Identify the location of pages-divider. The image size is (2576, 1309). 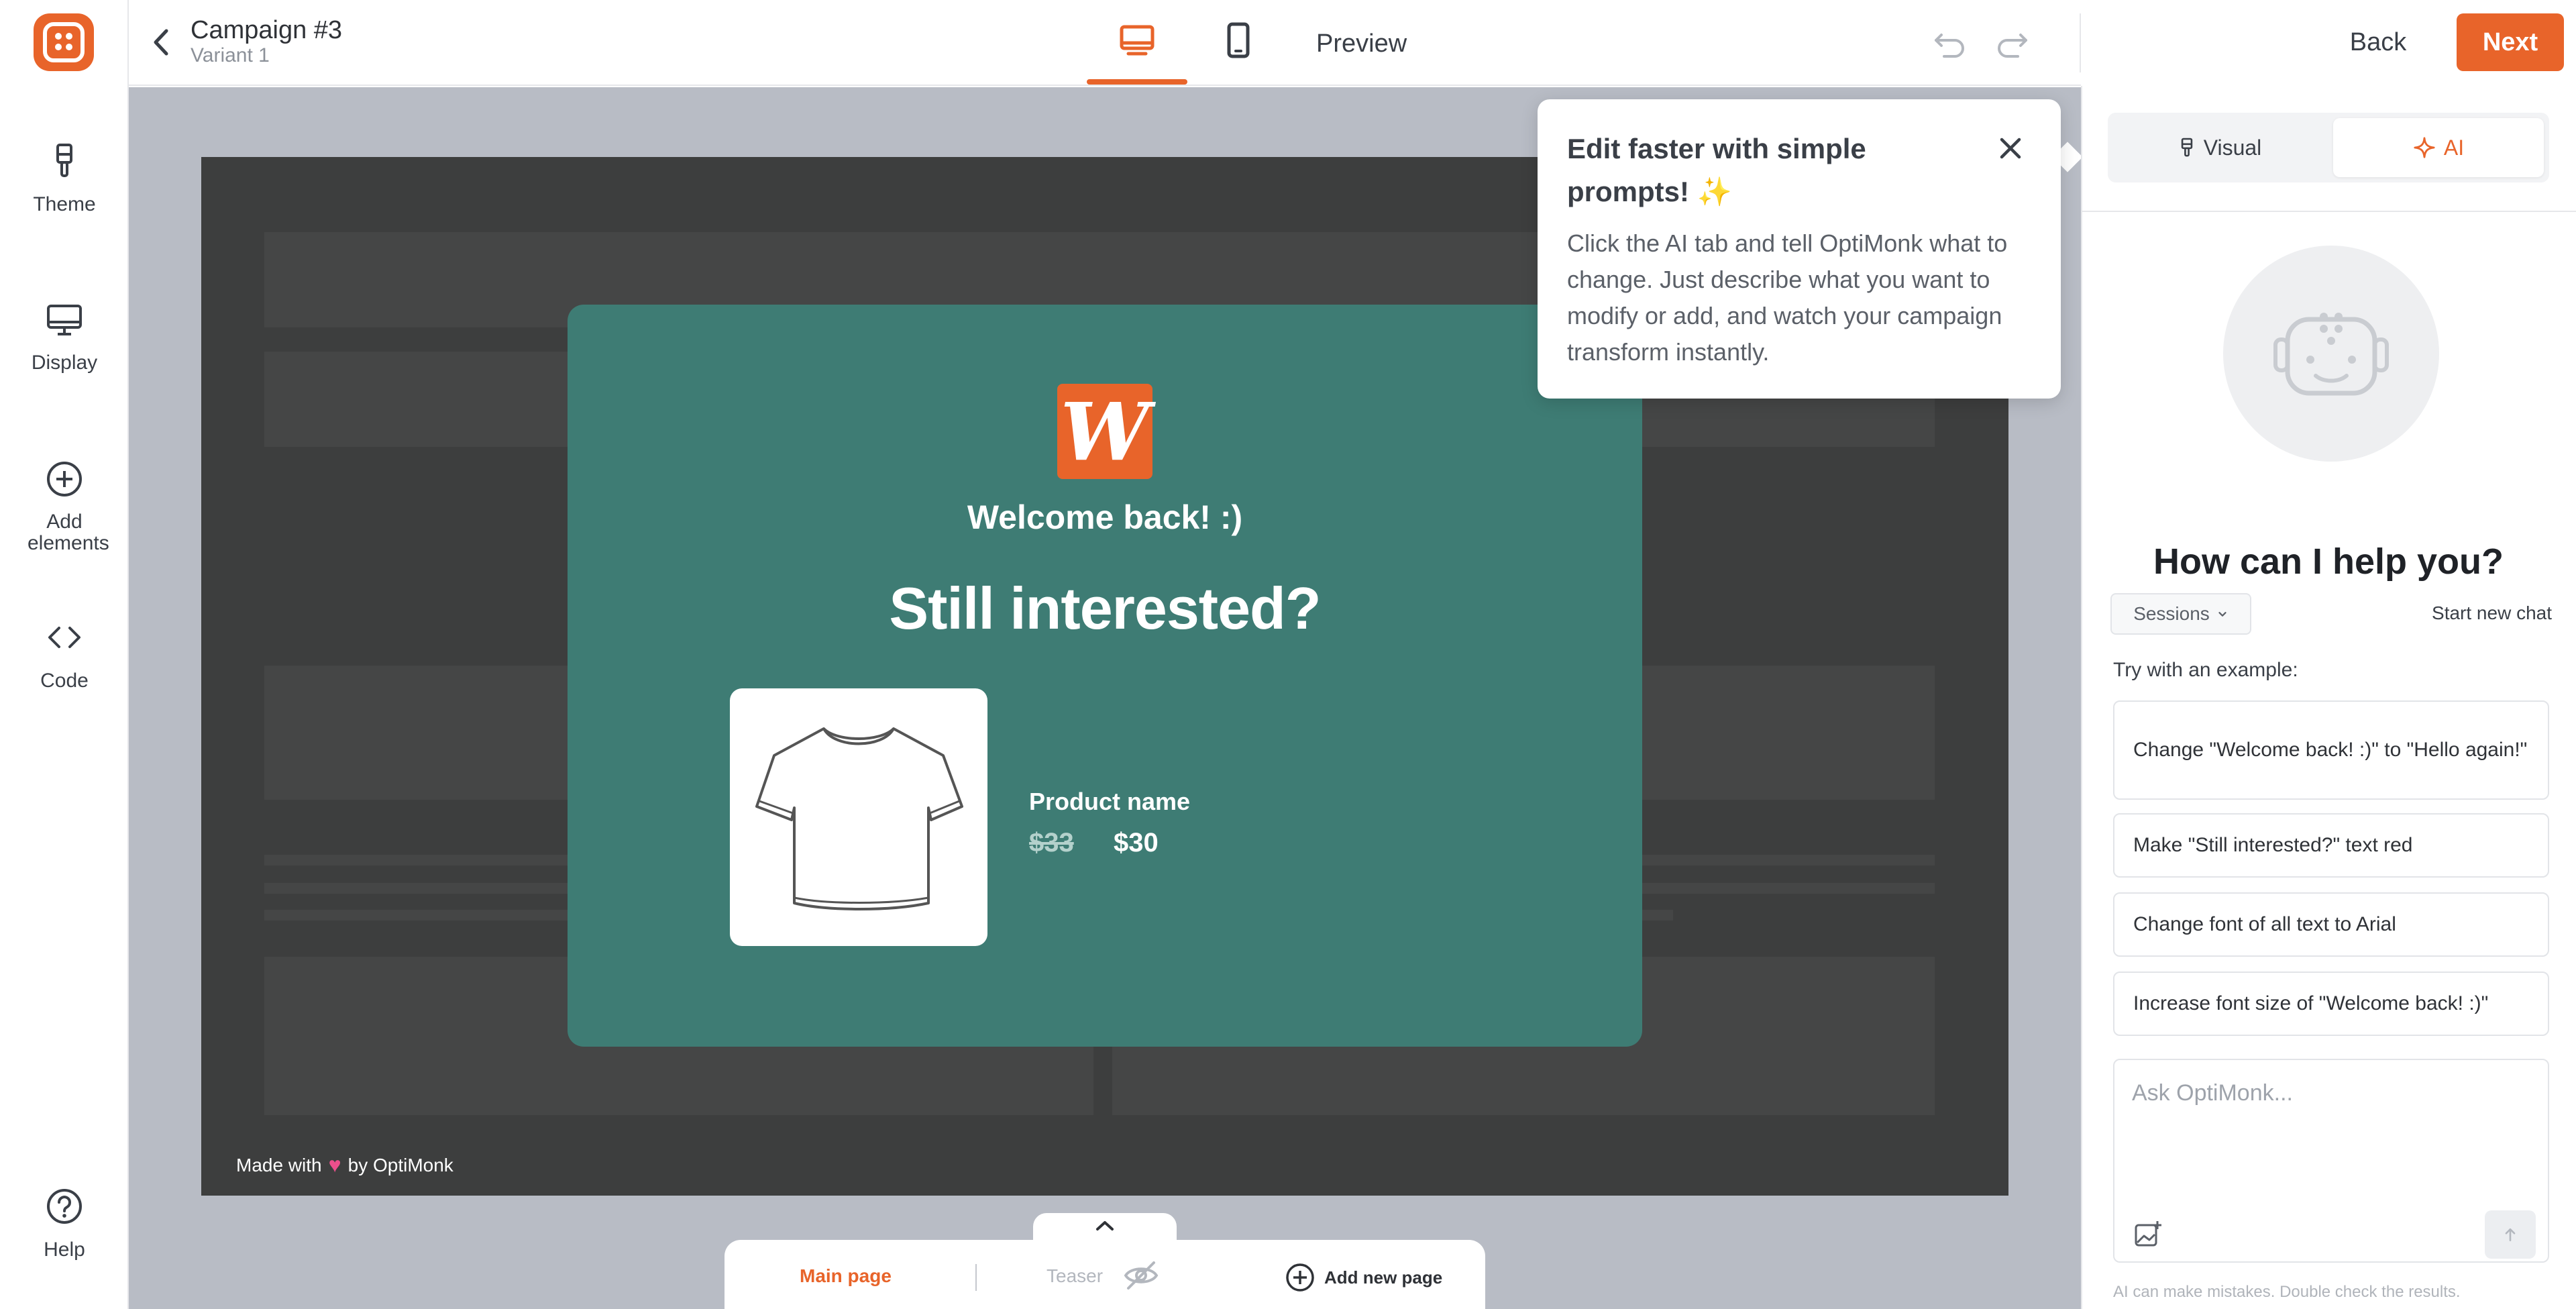
(976, 1277).